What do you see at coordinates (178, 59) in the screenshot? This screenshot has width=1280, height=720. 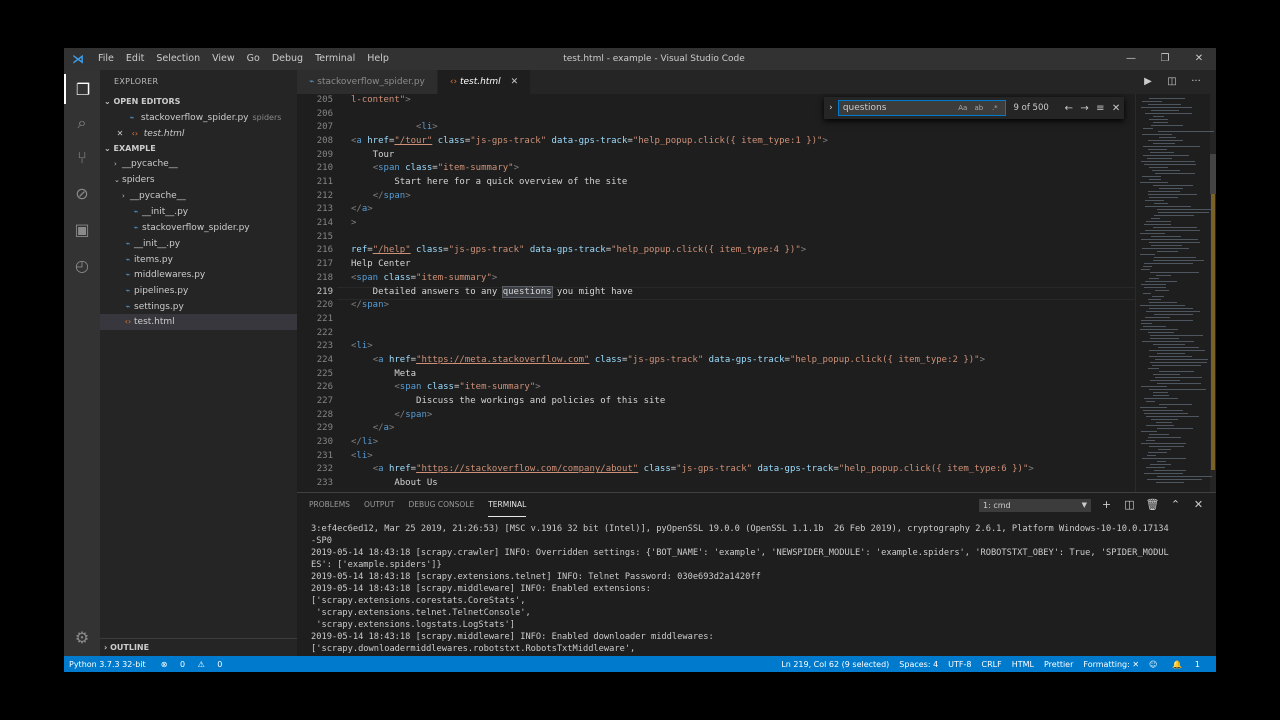 I see `menu-selection: Selection` at bounding box center [178, 59].